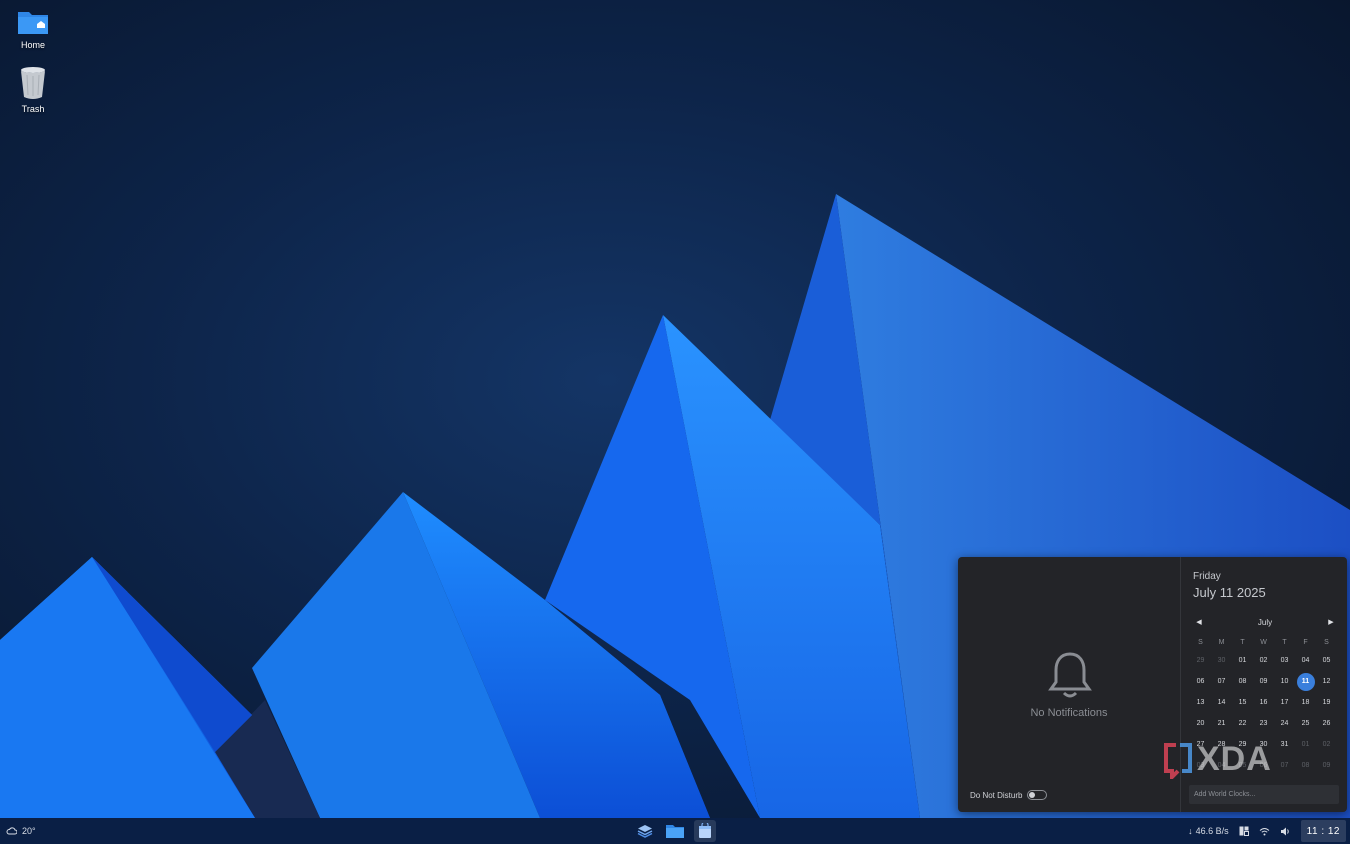 This screenshot has height=844, width=1350. I want to click on desktop-icon-trash: Trash, so click(33, 90).